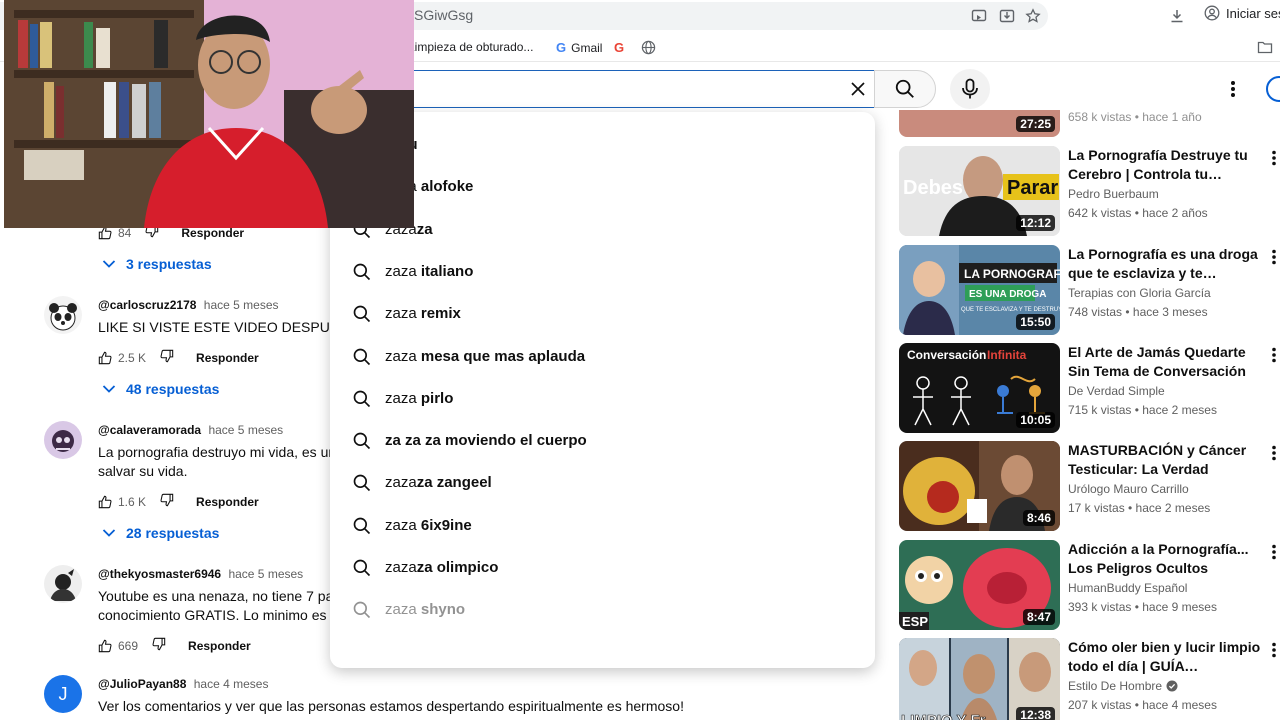 The width and height of the screenshot is (1280, 720). What do you see at coordinates (1242, 13) in the screenshot?
I see `signin-button: Iniciar sesi` at bounding box center [1242, 13].